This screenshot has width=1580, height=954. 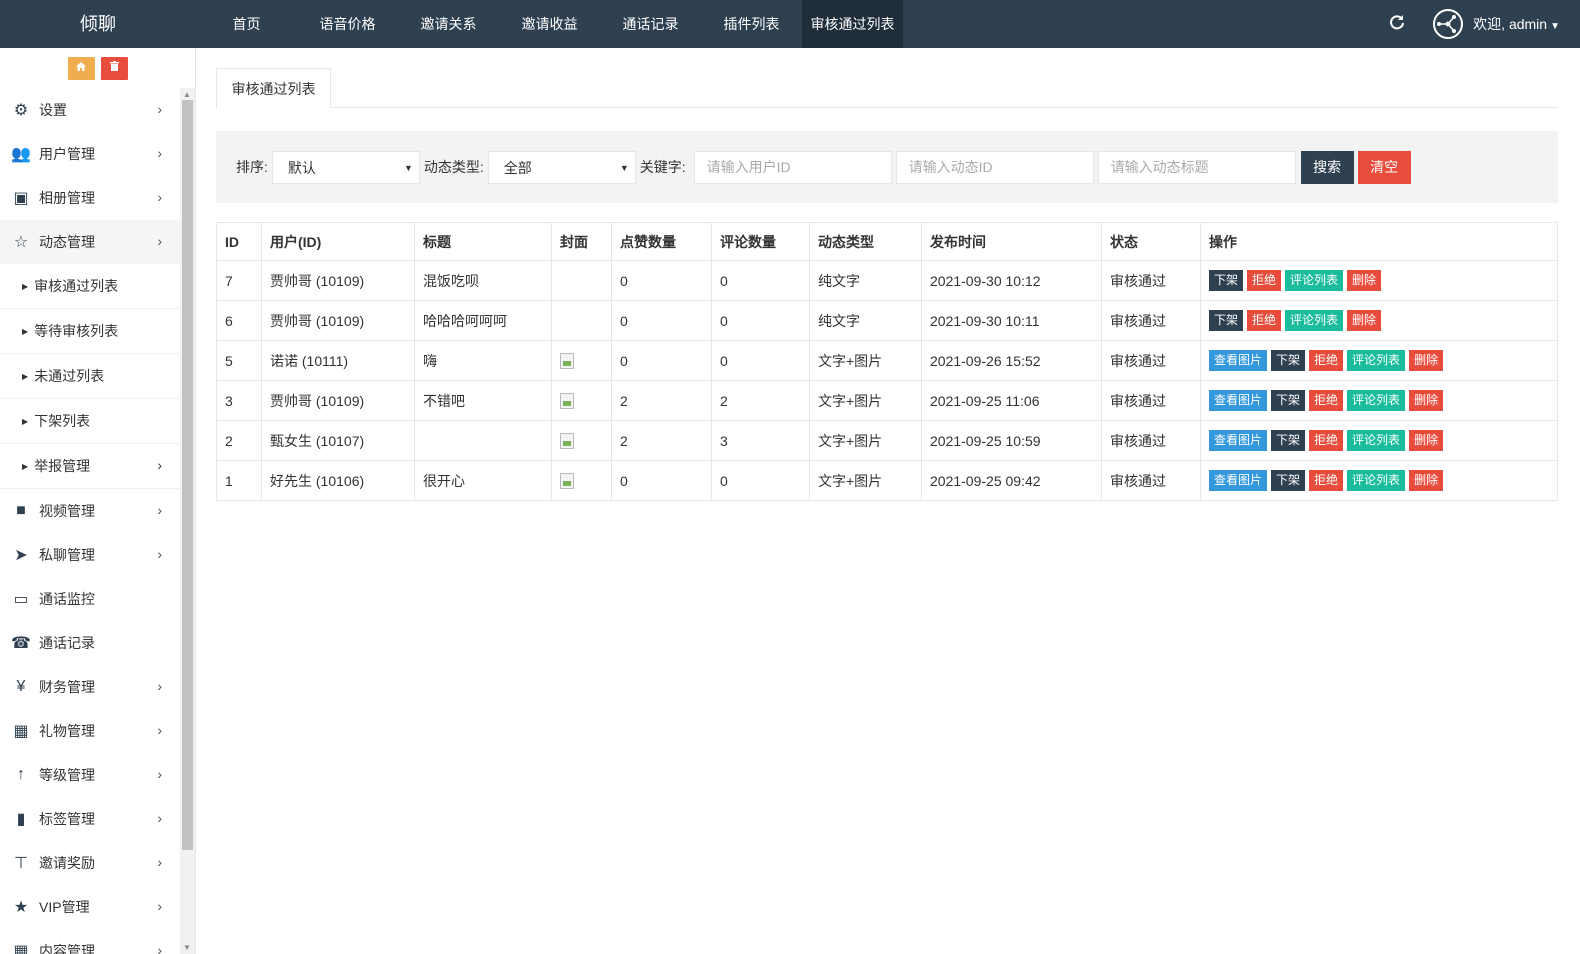 I want to click on cell-comments: 3, so click(x=760, y=440).